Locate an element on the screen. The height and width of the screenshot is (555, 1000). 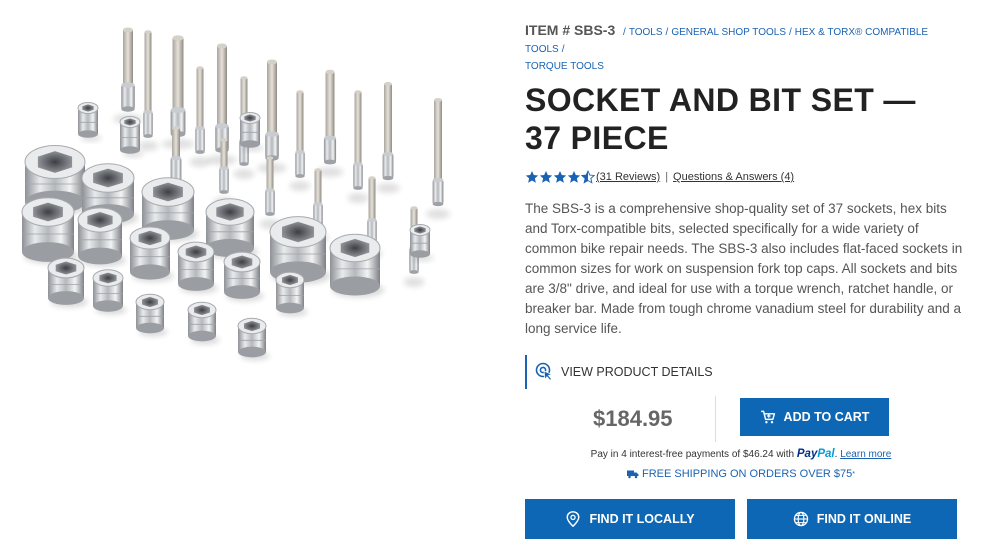
truck-icon is located at coordinates (632, 474).